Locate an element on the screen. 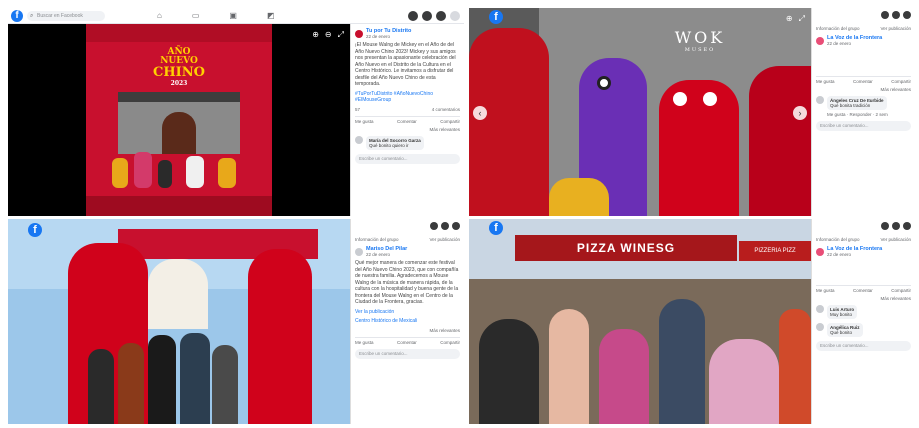 This screenshot has height=428, width=919. red-lion-center is located at coordinates (699, 148).